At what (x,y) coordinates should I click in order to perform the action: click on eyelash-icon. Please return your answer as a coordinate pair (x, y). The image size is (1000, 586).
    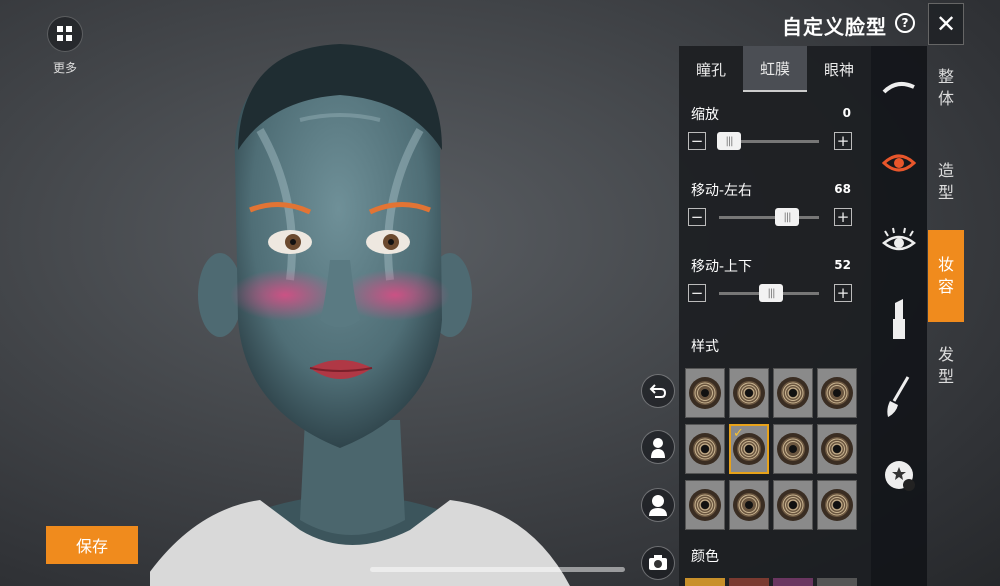
    Looking at the image, I should click on (899, 241).